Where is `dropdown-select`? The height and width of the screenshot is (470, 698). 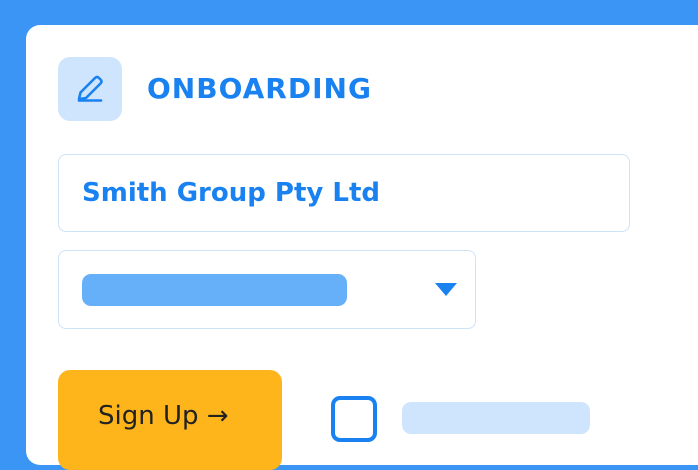 dropdown-select is located at coordinates (267, 289).